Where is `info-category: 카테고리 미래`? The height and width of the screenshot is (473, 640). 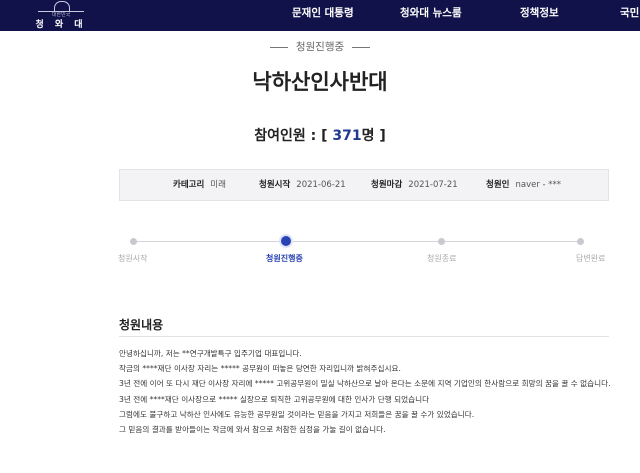
info-category: 카테고리 미래 is located at coordinates (199, 186).